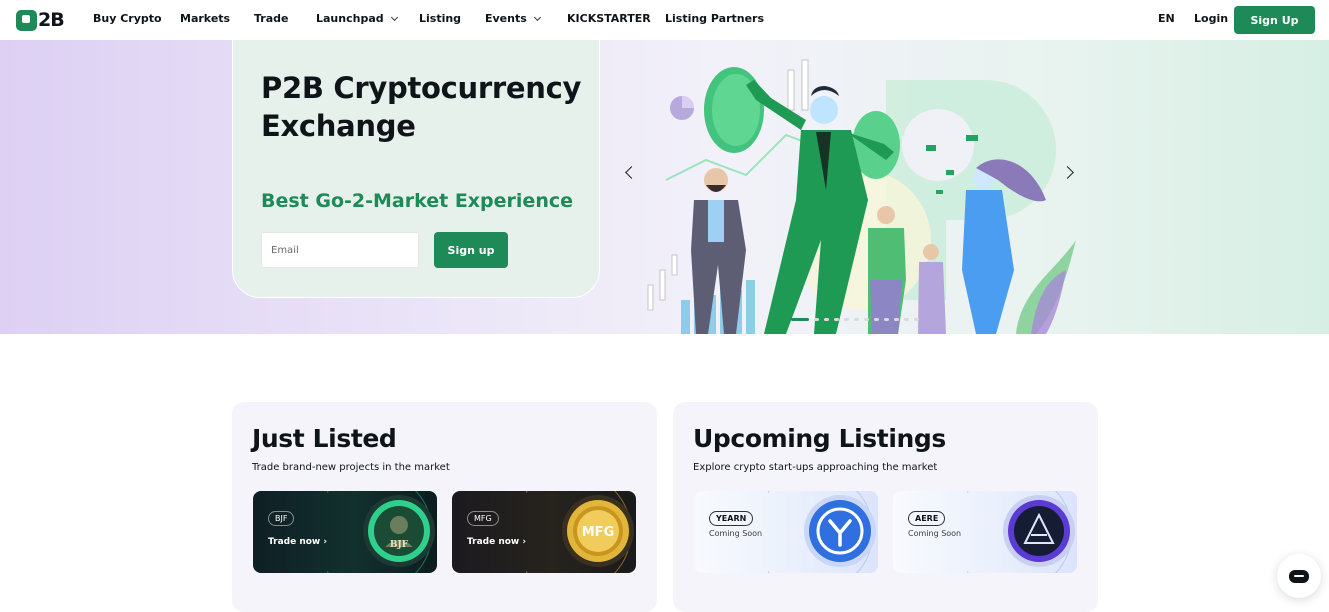 This screenshot has width=1329, height=612. Describe the element at coordinates (417, 201) in the screenshot. I see `hero-subtitle: Best Go-2-Market Experience` at that location.